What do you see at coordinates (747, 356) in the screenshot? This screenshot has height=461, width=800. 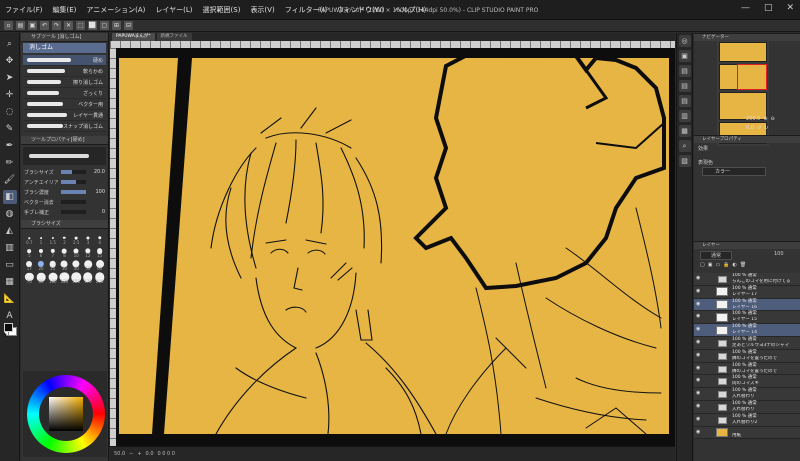 I see `layer-folder-row: ◉ 100 % 通常 隣のコマを置ったので` at bounding box center [747, 356].